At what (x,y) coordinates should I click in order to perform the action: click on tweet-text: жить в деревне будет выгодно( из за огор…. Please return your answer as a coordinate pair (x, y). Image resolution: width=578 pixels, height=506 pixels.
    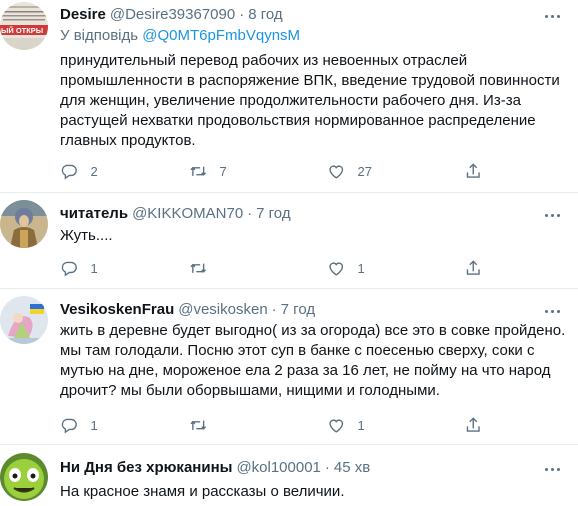
    Looking at the image, I should click on (313, 360).